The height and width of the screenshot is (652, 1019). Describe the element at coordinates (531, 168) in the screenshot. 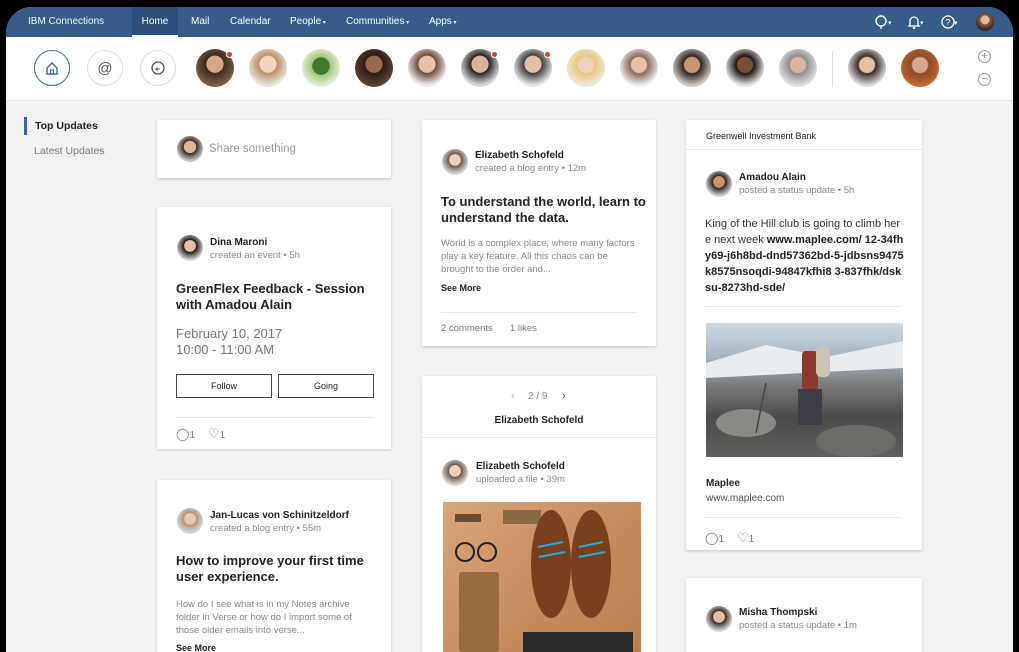

I see `post-meta: created a blog entry • 12m` at that location.